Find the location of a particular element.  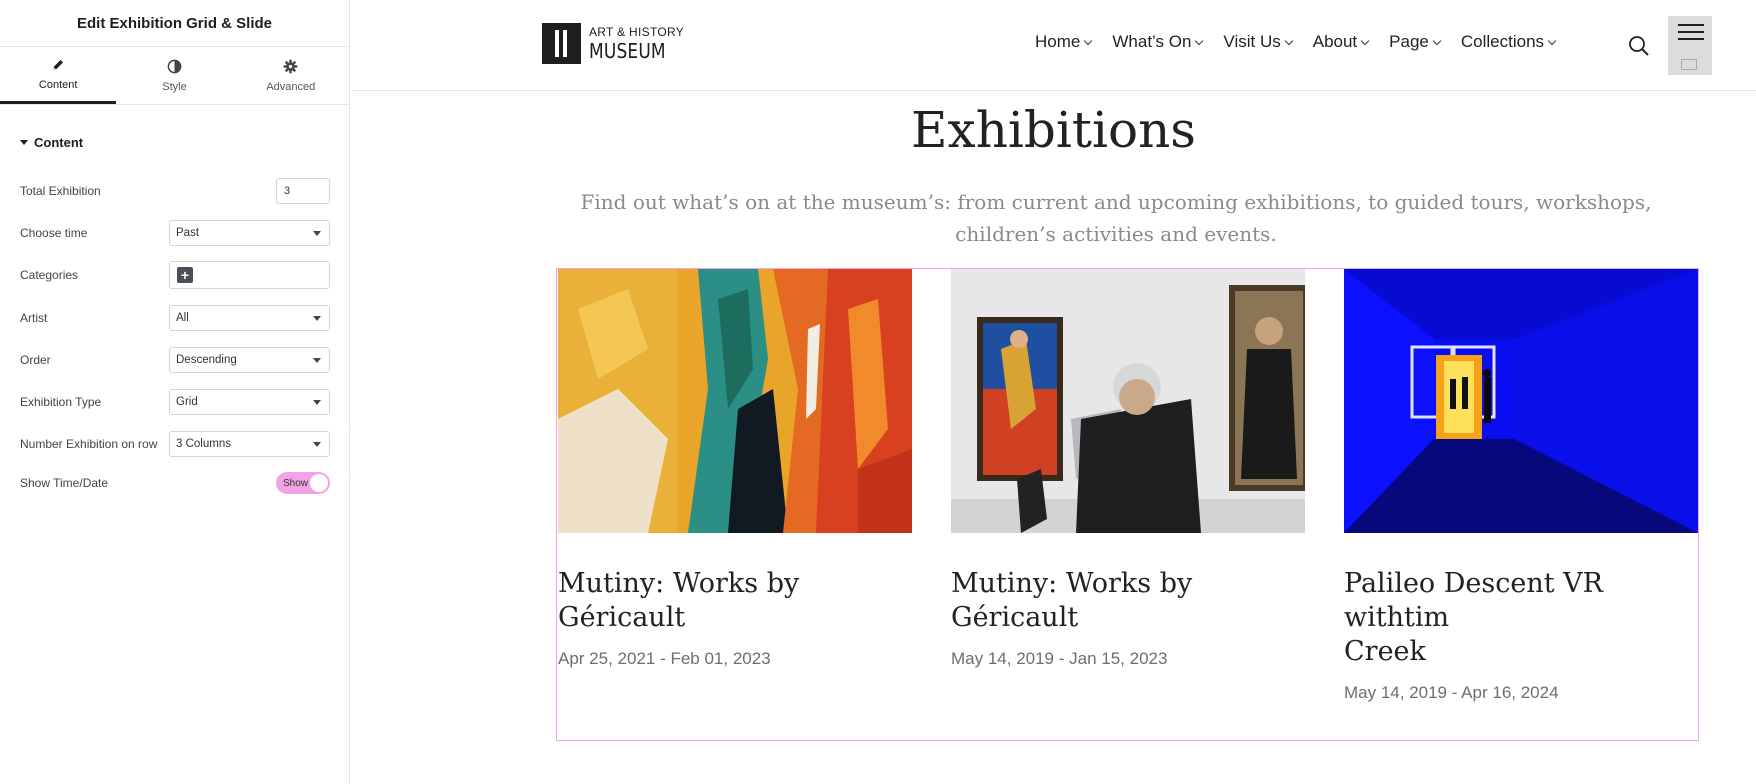

nav-label: About is located at coordinates (1335, 41).